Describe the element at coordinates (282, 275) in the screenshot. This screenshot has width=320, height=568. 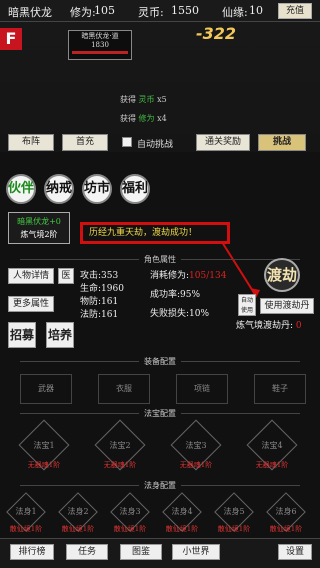
I see `tribulation-button: 渡劫` at that location.